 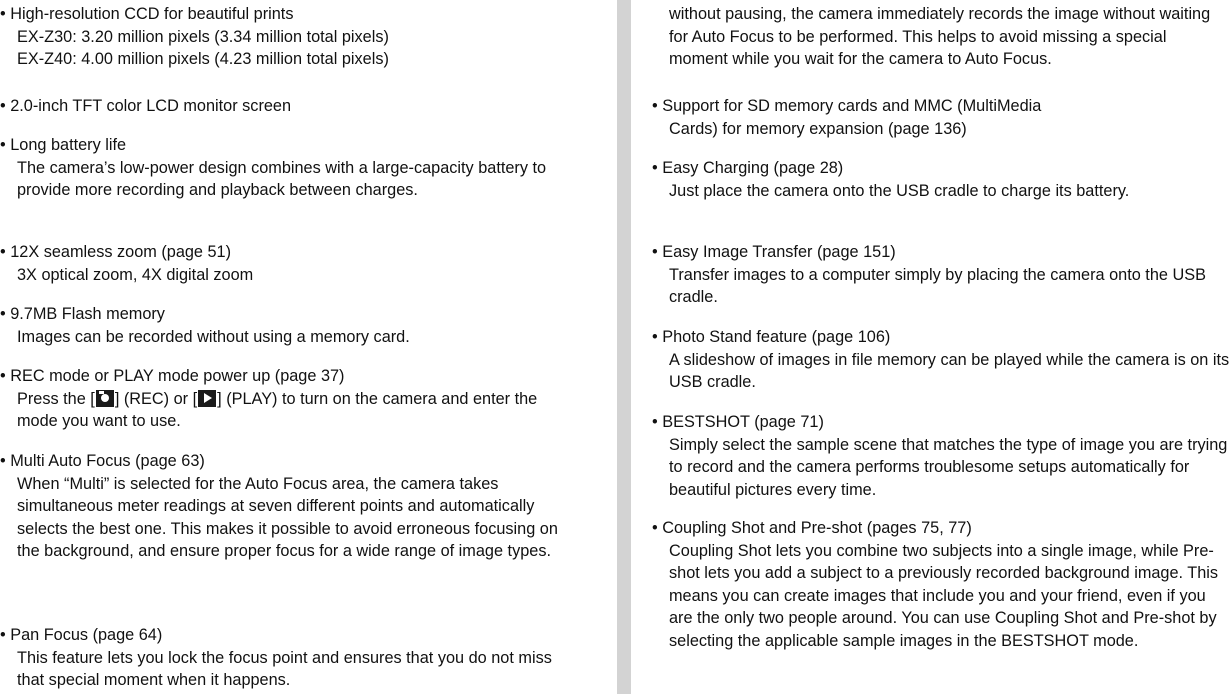 I want to click on feature-title: • Long battery life, so click(x=63, y=145).